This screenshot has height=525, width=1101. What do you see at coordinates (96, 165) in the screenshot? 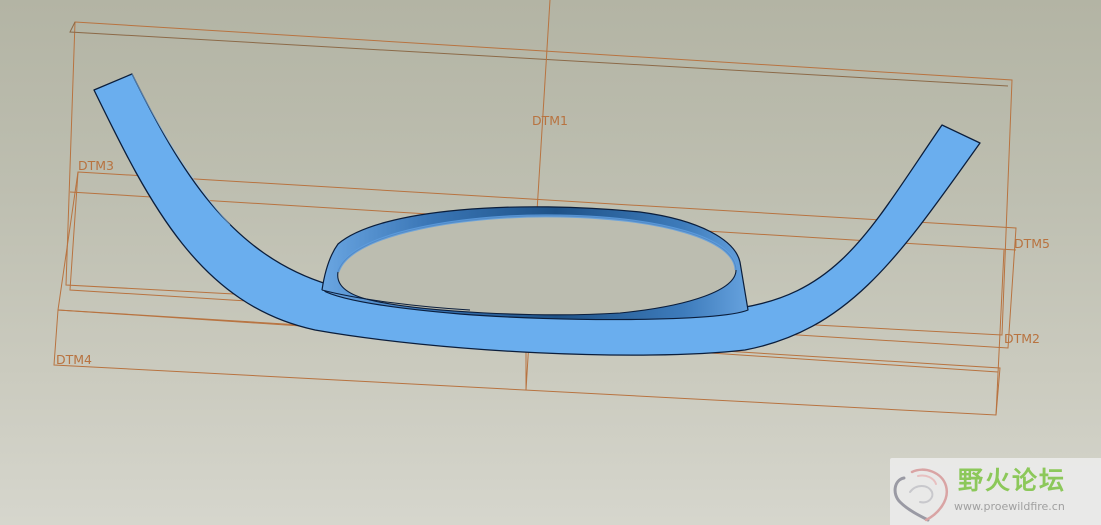
I see `datum-label-dtm3: DTM3` at bounding box center [96, 165].